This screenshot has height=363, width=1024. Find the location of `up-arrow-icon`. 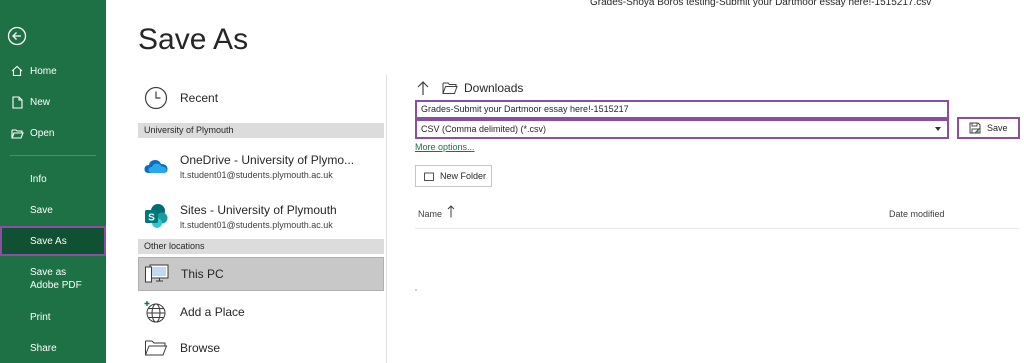

up-arrow-icon is located at coordinates (423, 88).